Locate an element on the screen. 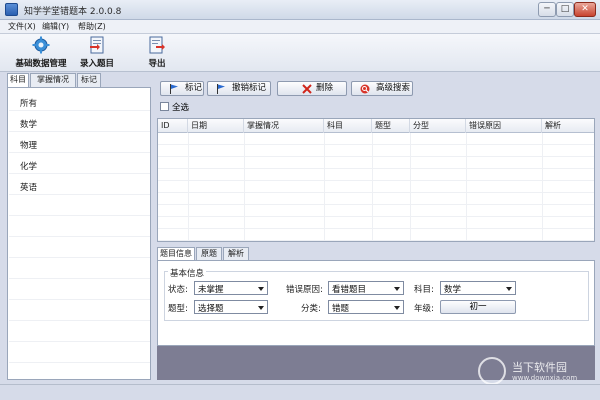 Image resolution: width=600 pixels, height=400 pixels. select-all-label: 全选 is located at coordinates (181, 108).